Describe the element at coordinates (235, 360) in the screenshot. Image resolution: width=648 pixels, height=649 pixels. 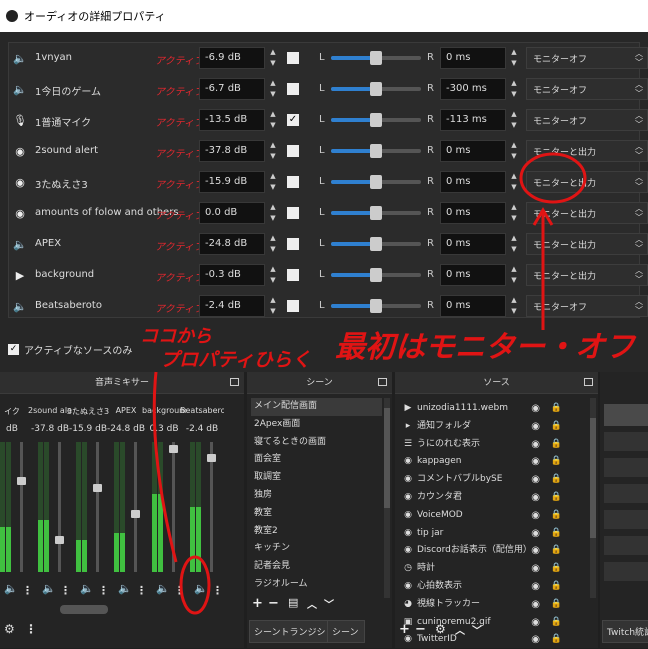
I see `annotation-text-line2: プロパティひらく` at that location.